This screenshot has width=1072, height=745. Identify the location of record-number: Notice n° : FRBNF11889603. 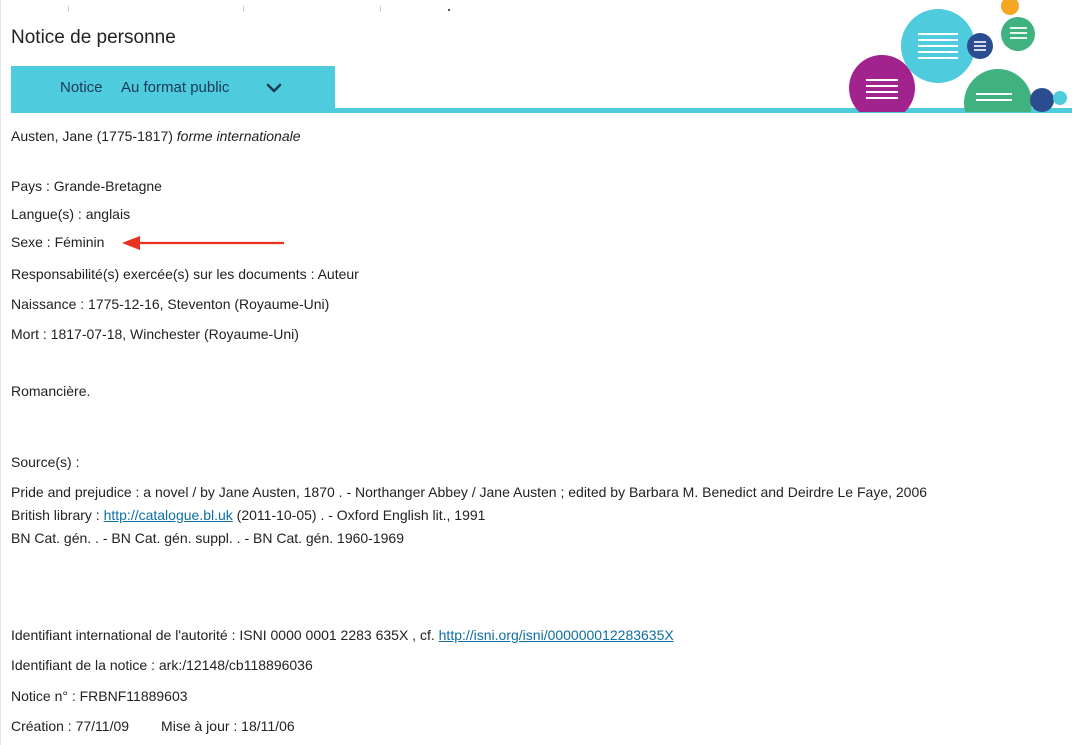
(99, 696).